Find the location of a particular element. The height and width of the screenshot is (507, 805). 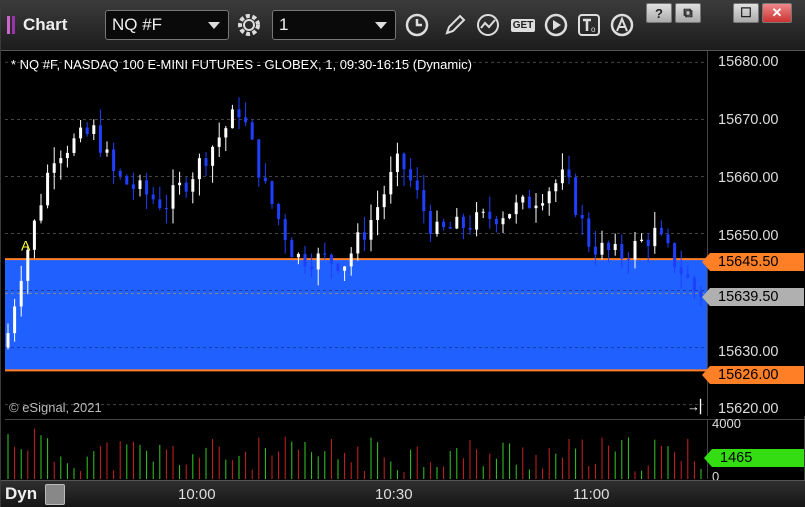

time-axis-bar: Dyn 10:00 10:30 11:00 is located at coordinates (403, 493).